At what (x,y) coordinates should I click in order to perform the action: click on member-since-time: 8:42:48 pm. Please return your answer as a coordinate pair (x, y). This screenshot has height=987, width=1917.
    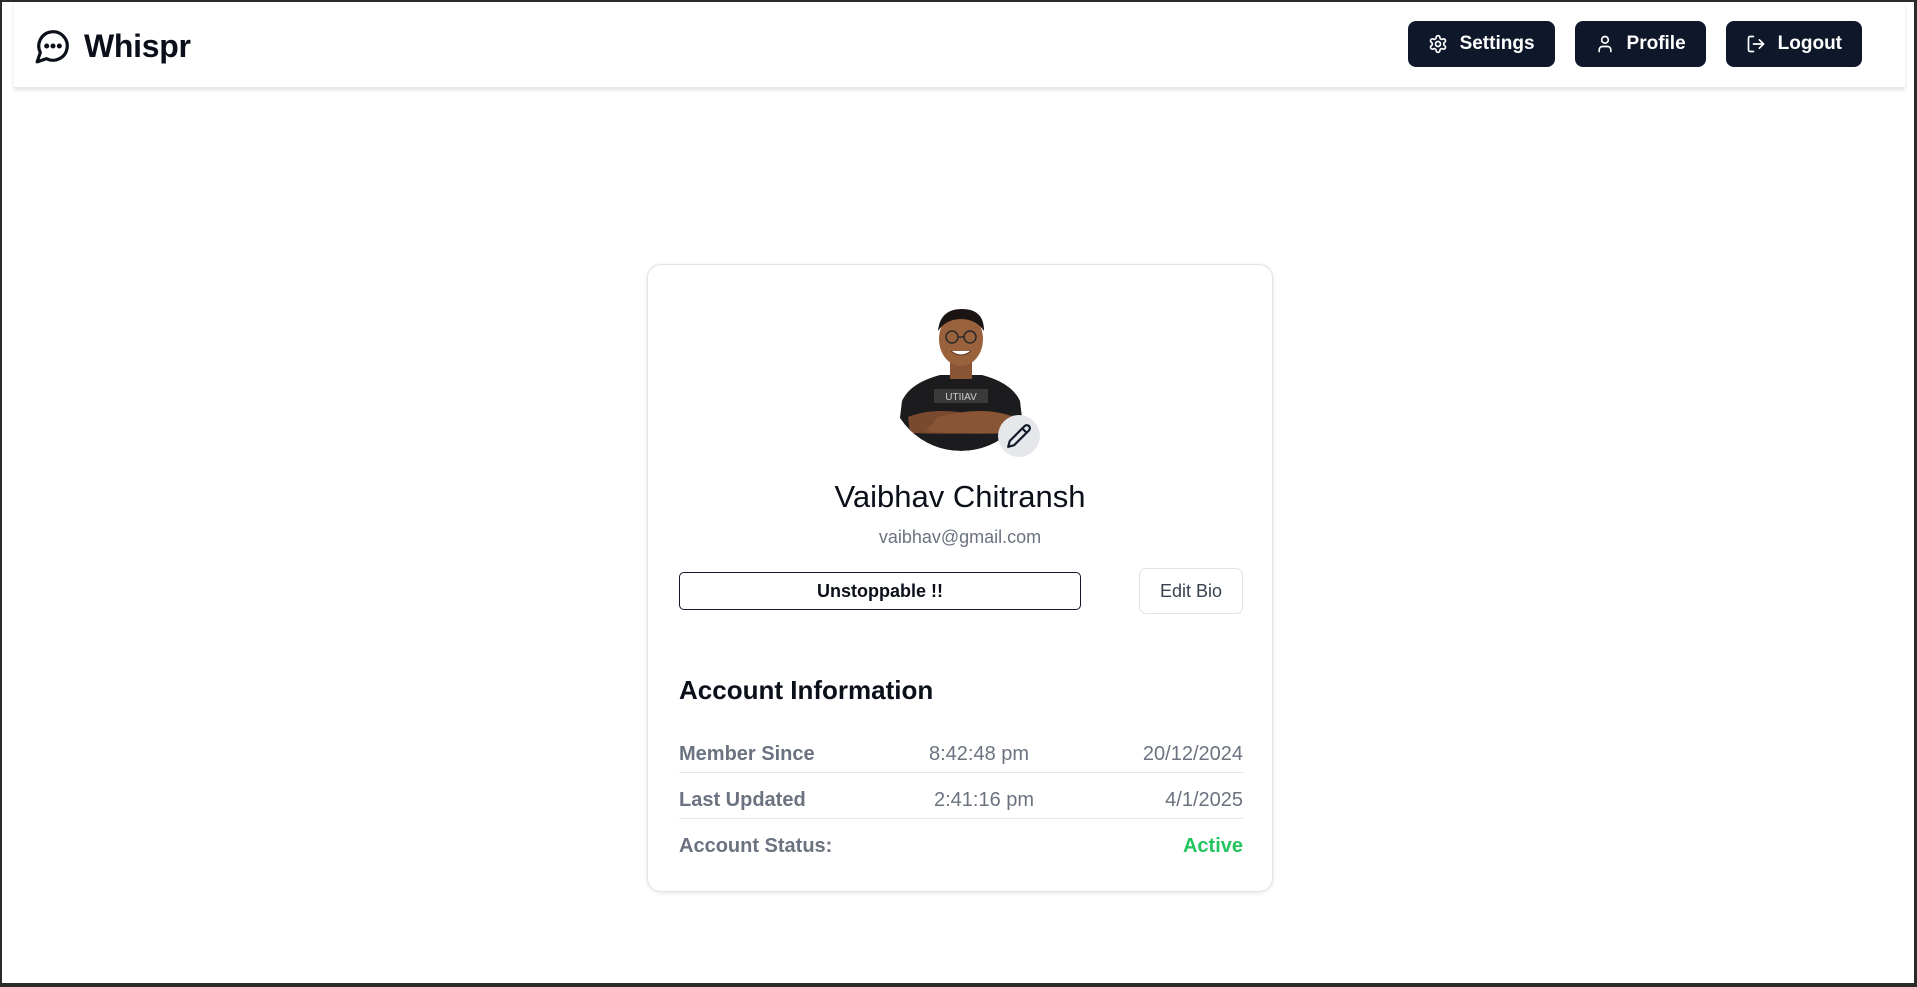
    Looking at the image, I should click on (979, 754).